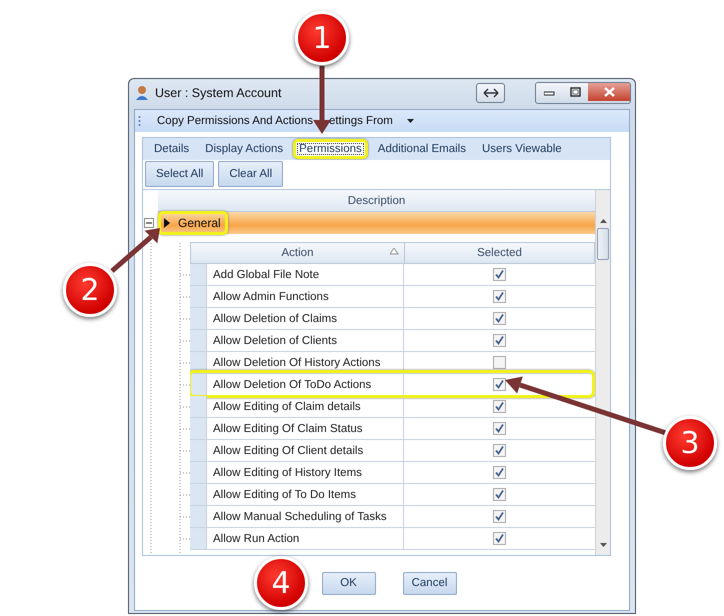  I want to click on table-cell: Allow Deletion Of History Actions, so click(305, 362).